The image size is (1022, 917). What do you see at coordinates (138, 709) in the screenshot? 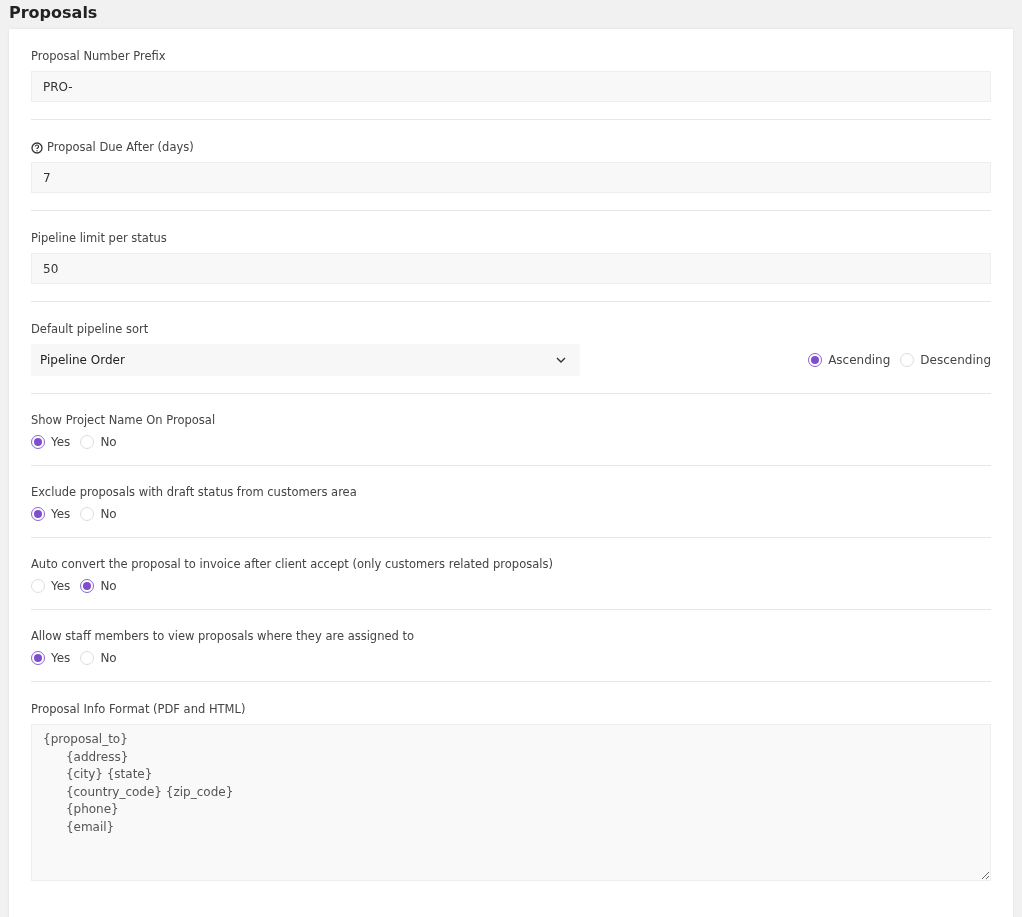
I see `field-label: Proposal Info Format (PDF and HTML)` at bounding box center [138, 709].